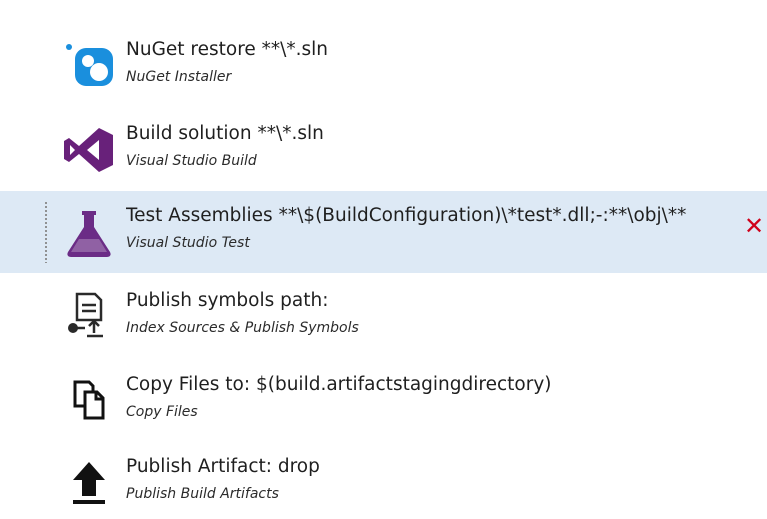 The height and width of the screenshot is (519, 767). What do you see at coordinates (162, 412) in the screenshot?
I see `task-subtitle: Copy Files` at bounding box center [162, 412].